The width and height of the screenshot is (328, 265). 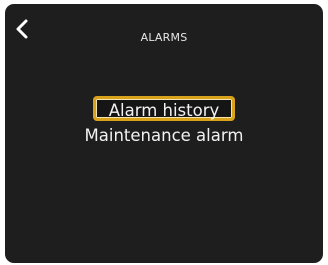 What do you see at coordinates (164, 37) in the screenshot?
I see `page-title: ALARMS` at bounding box center [164, 37].